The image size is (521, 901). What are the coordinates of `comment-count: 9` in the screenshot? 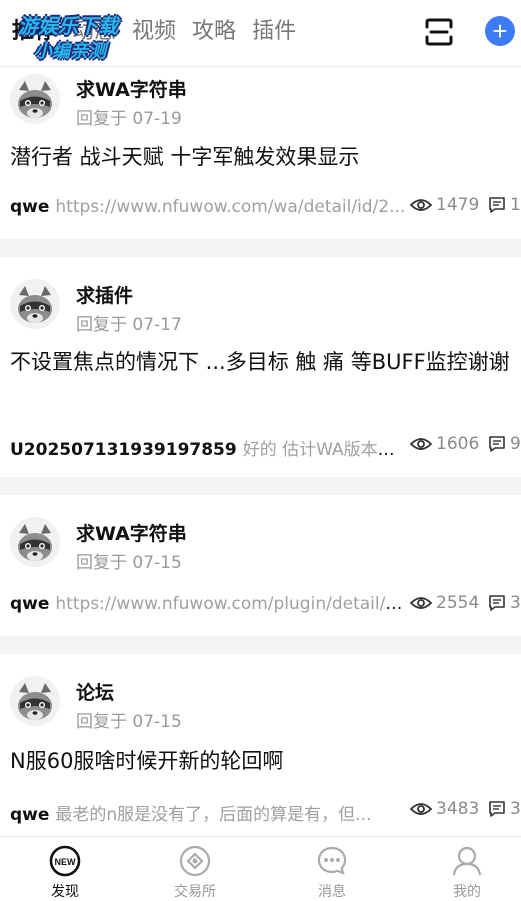 It's located at (504, 444).